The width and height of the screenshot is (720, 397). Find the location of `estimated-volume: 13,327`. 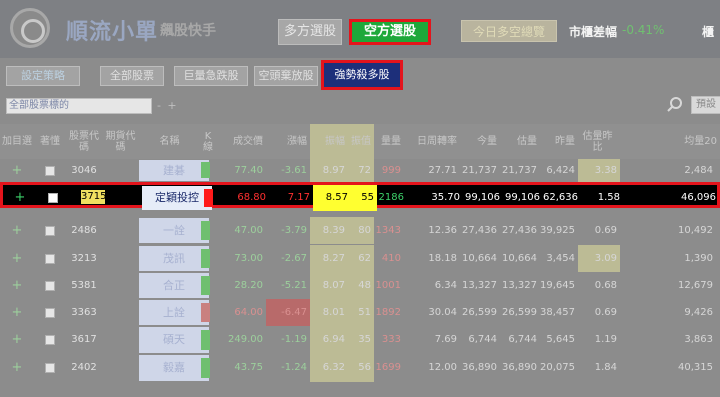

estimated-volume: 13,327 is located at coordinates (519, 285).